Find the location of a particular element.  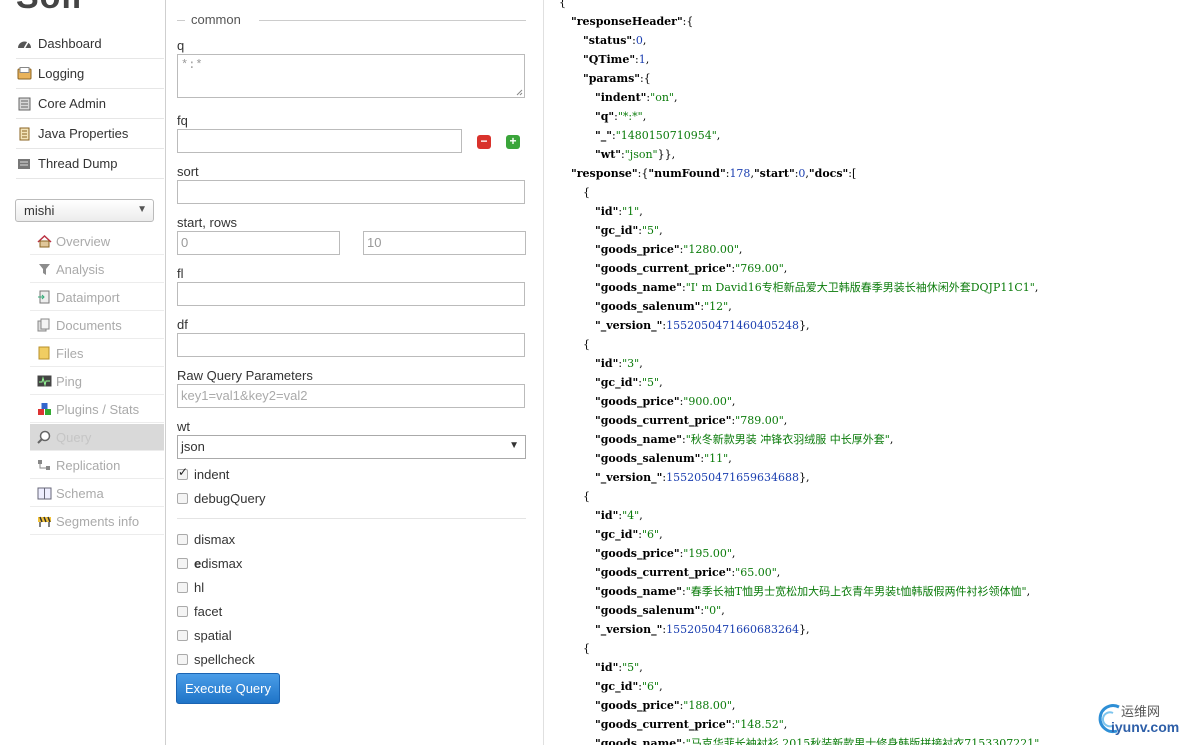

json-key: "id" is located at coordinates (607, 515).